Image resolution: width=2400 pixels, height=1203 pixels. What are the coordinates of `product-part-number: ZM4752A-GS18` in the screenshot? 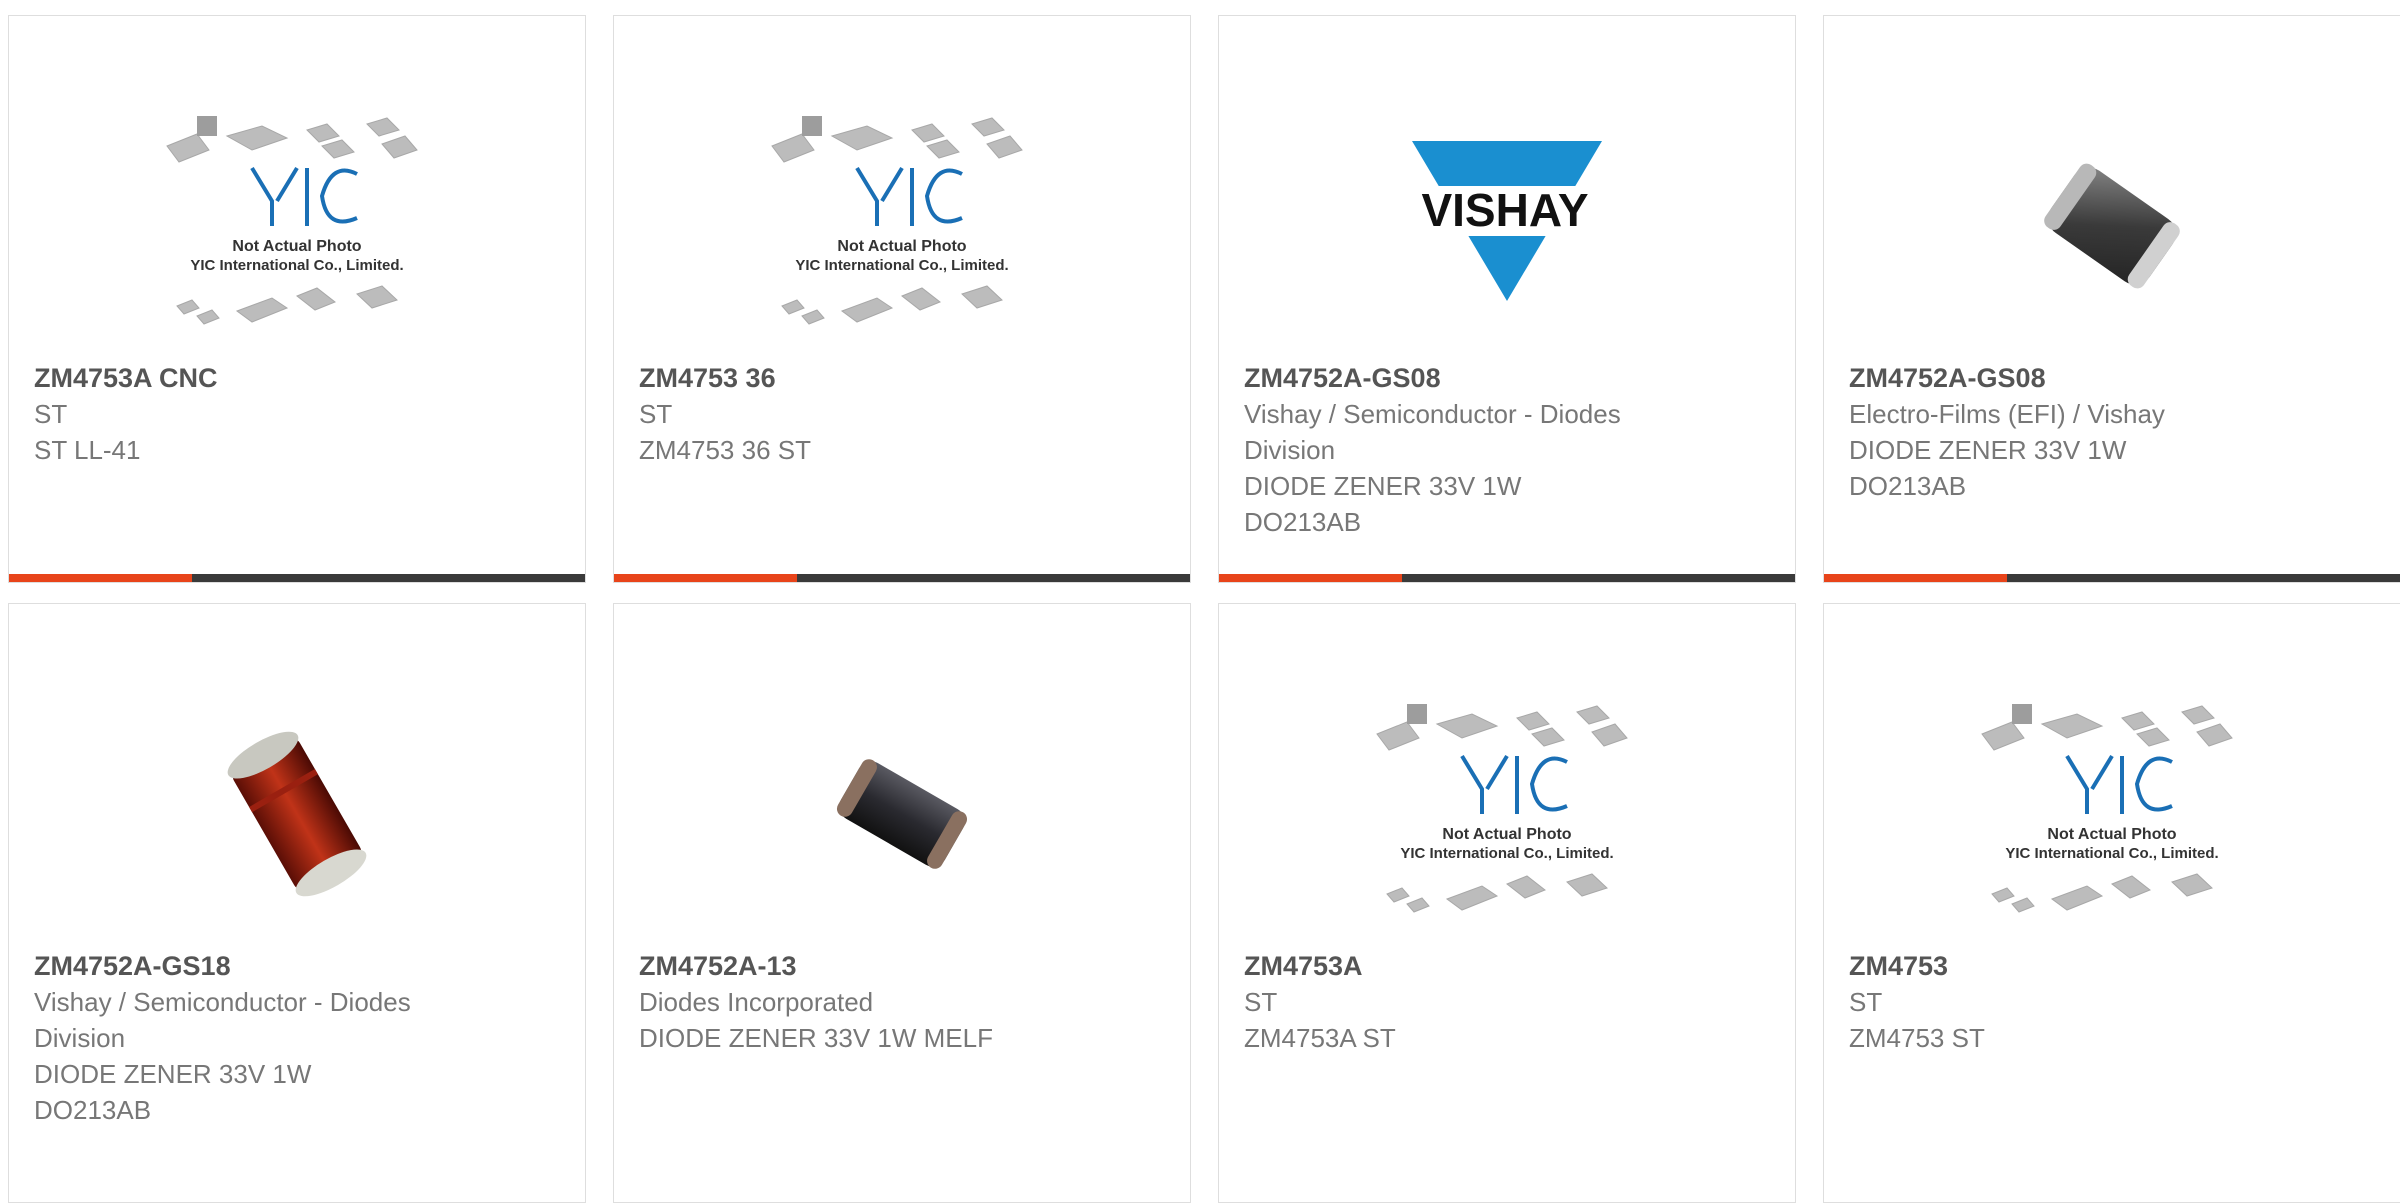 It's located at (299, 966).